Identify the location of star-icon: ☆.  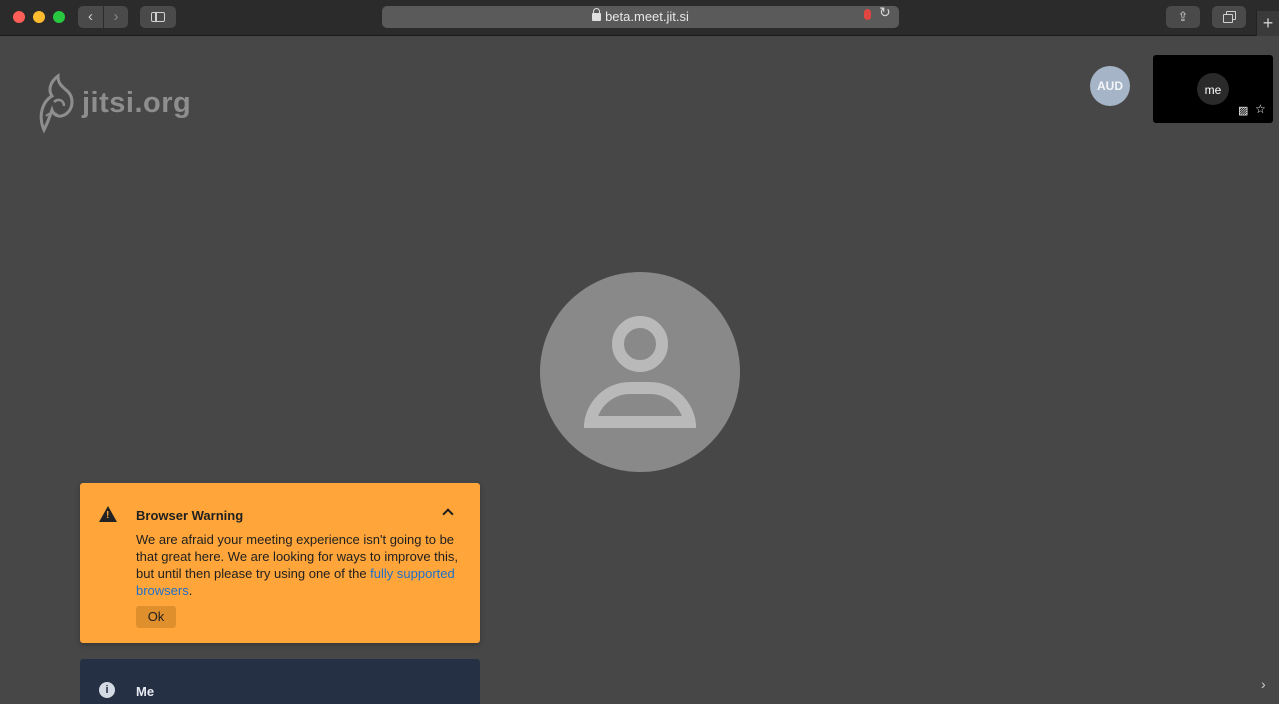
(1260, 109).